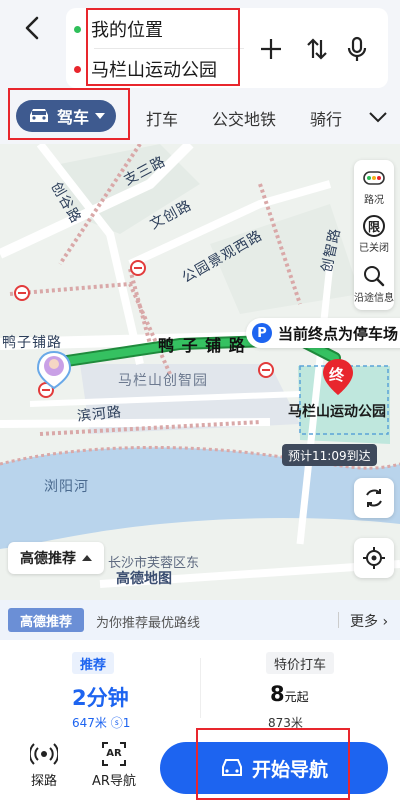 The image size is (400, 807). What do you see at coordinates (326, 118) in the screenshot?
I see `tab-bike: 骑行` at bounding box center [326, 118].